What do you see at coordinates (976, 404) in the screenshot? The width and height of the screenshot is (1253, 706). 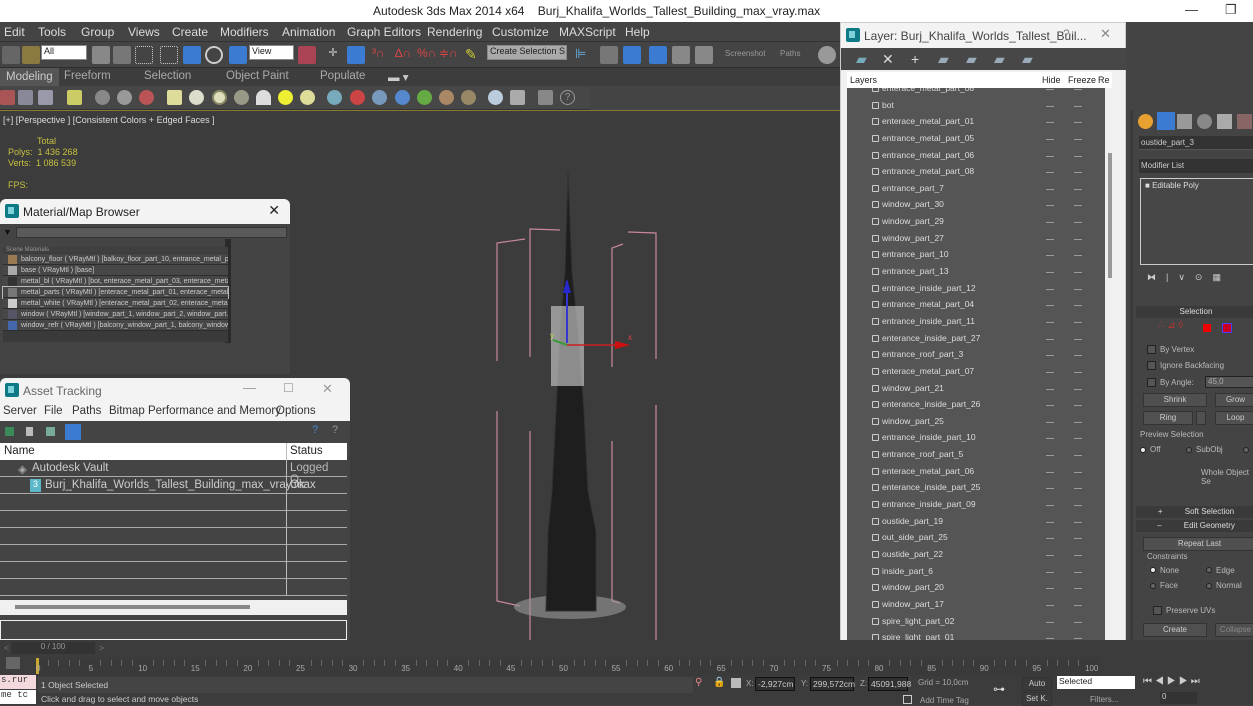 I see `layer-item: enterance_inside_part_26` at bounding box center [976, 404].